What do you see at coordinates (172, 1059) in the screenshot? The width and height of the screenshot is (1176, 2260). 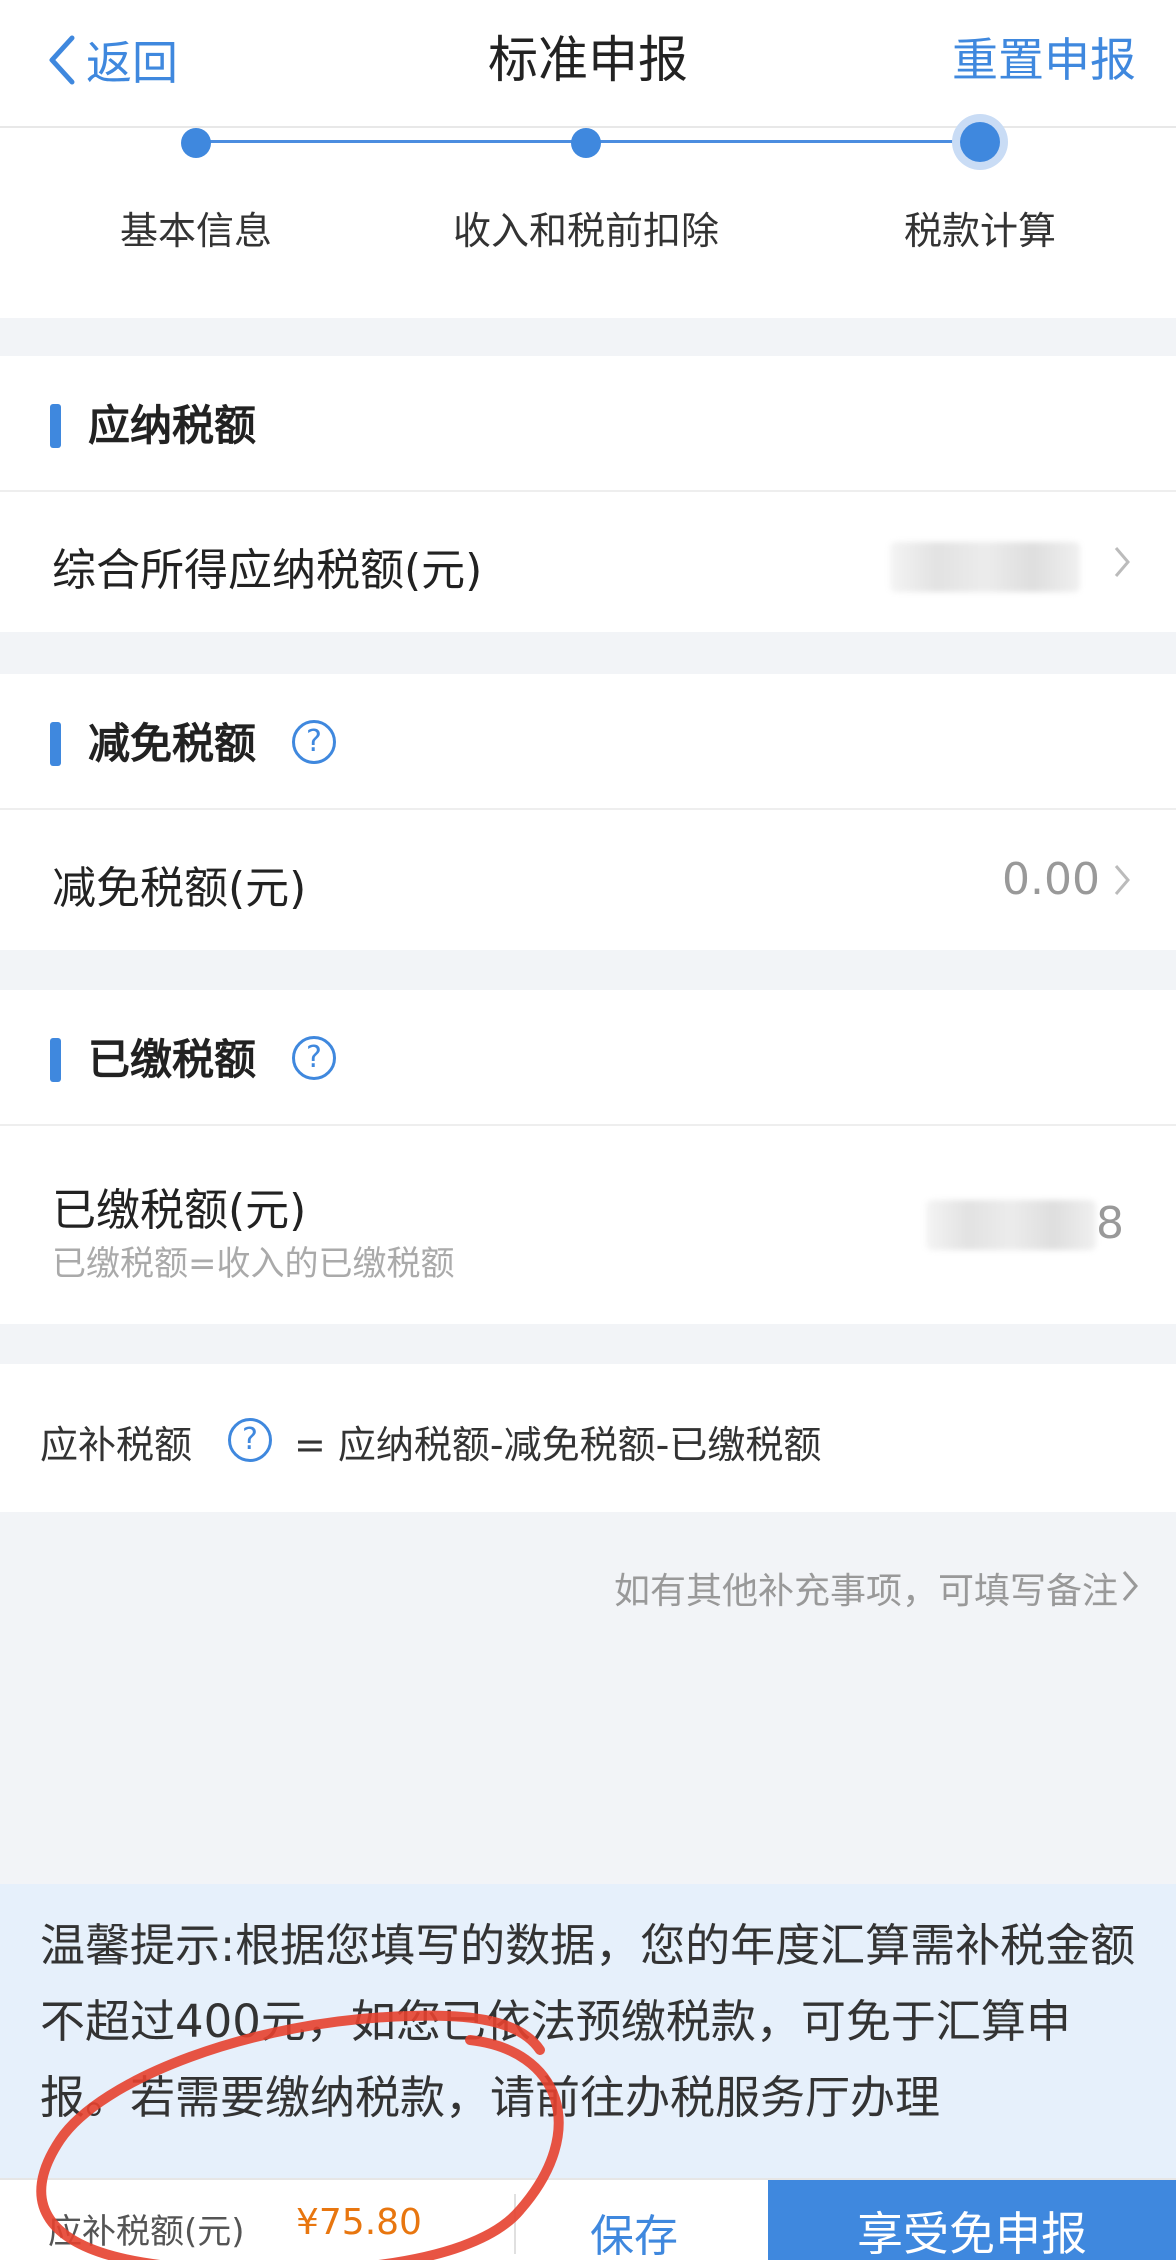 I see `section-title: 已缴税额` at bounding box center [172, 1059].